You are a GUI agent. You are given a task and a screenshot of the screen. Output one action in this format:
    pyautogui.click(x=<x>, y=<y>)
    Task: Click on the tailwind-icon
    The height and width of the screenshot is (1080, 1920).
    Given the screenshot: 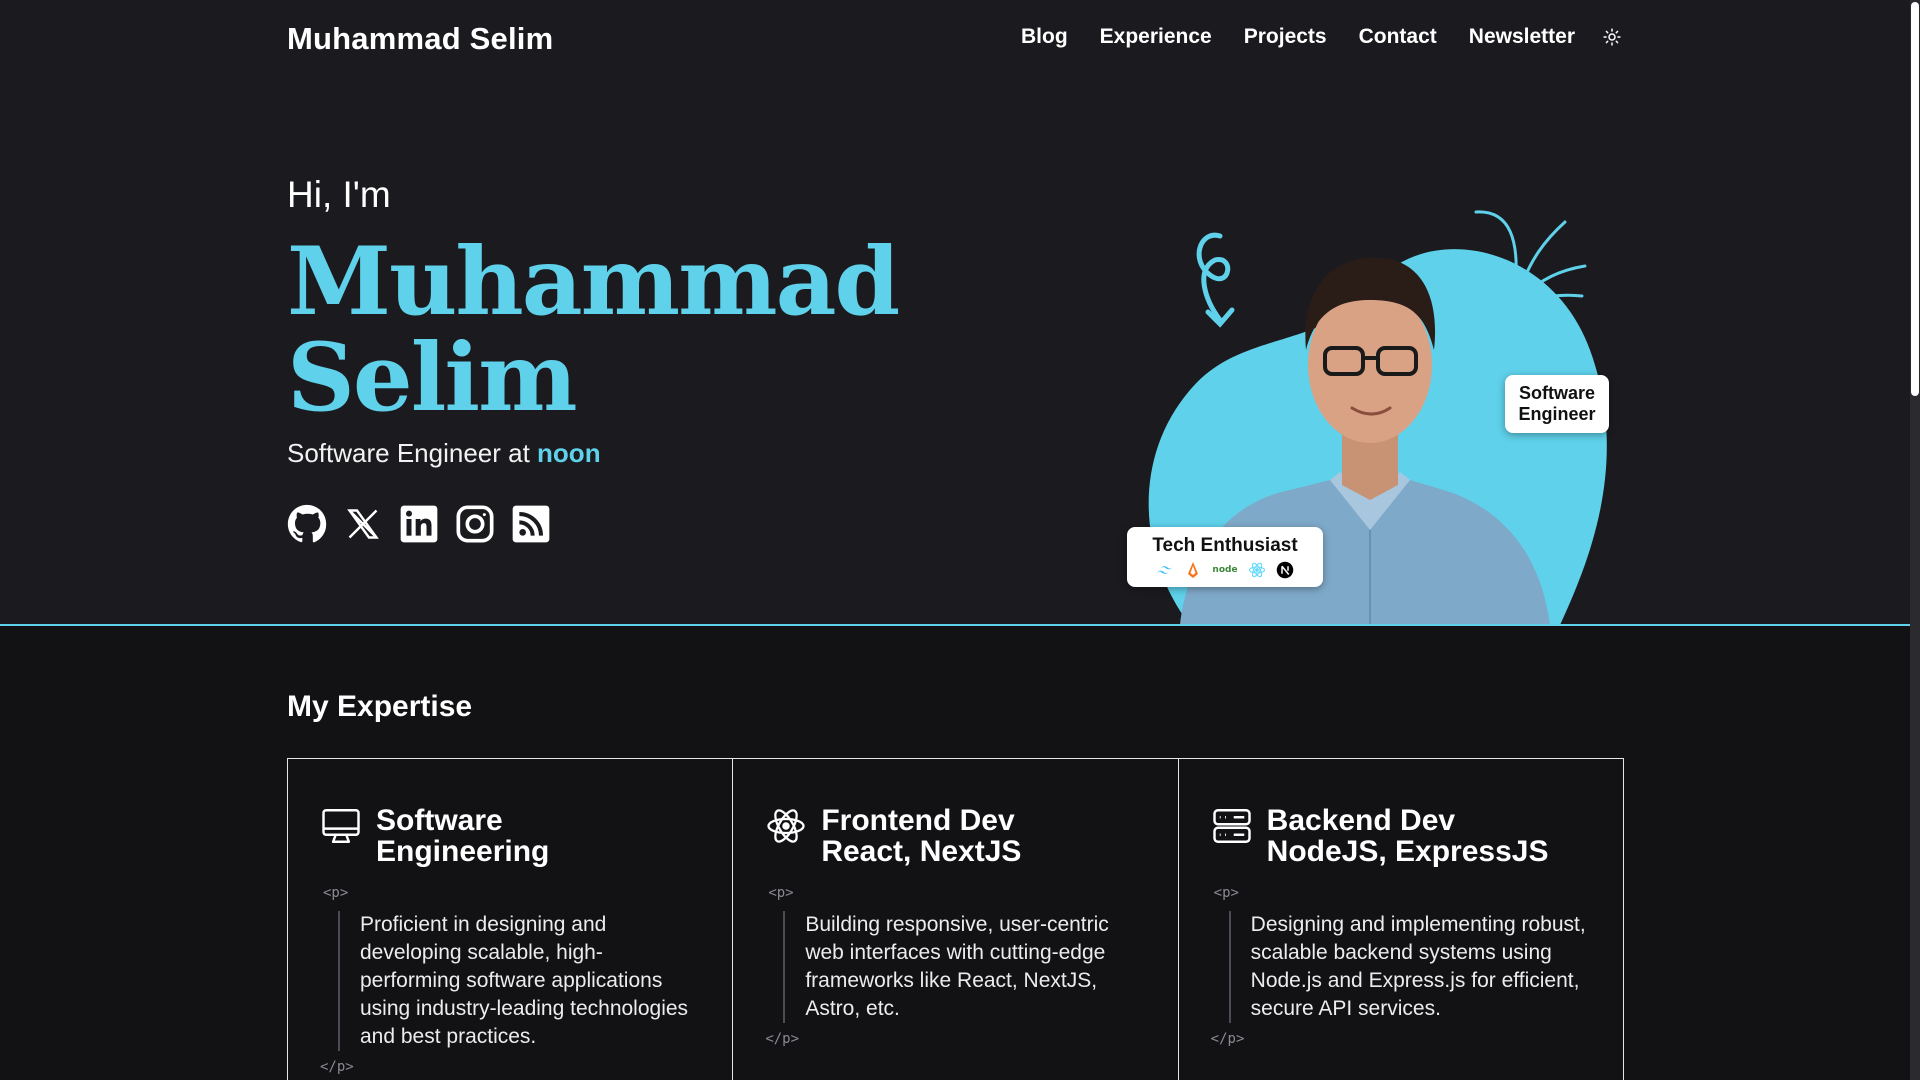 What is the action you would take?
    pyautogui.click(x=1165, y=570)
    